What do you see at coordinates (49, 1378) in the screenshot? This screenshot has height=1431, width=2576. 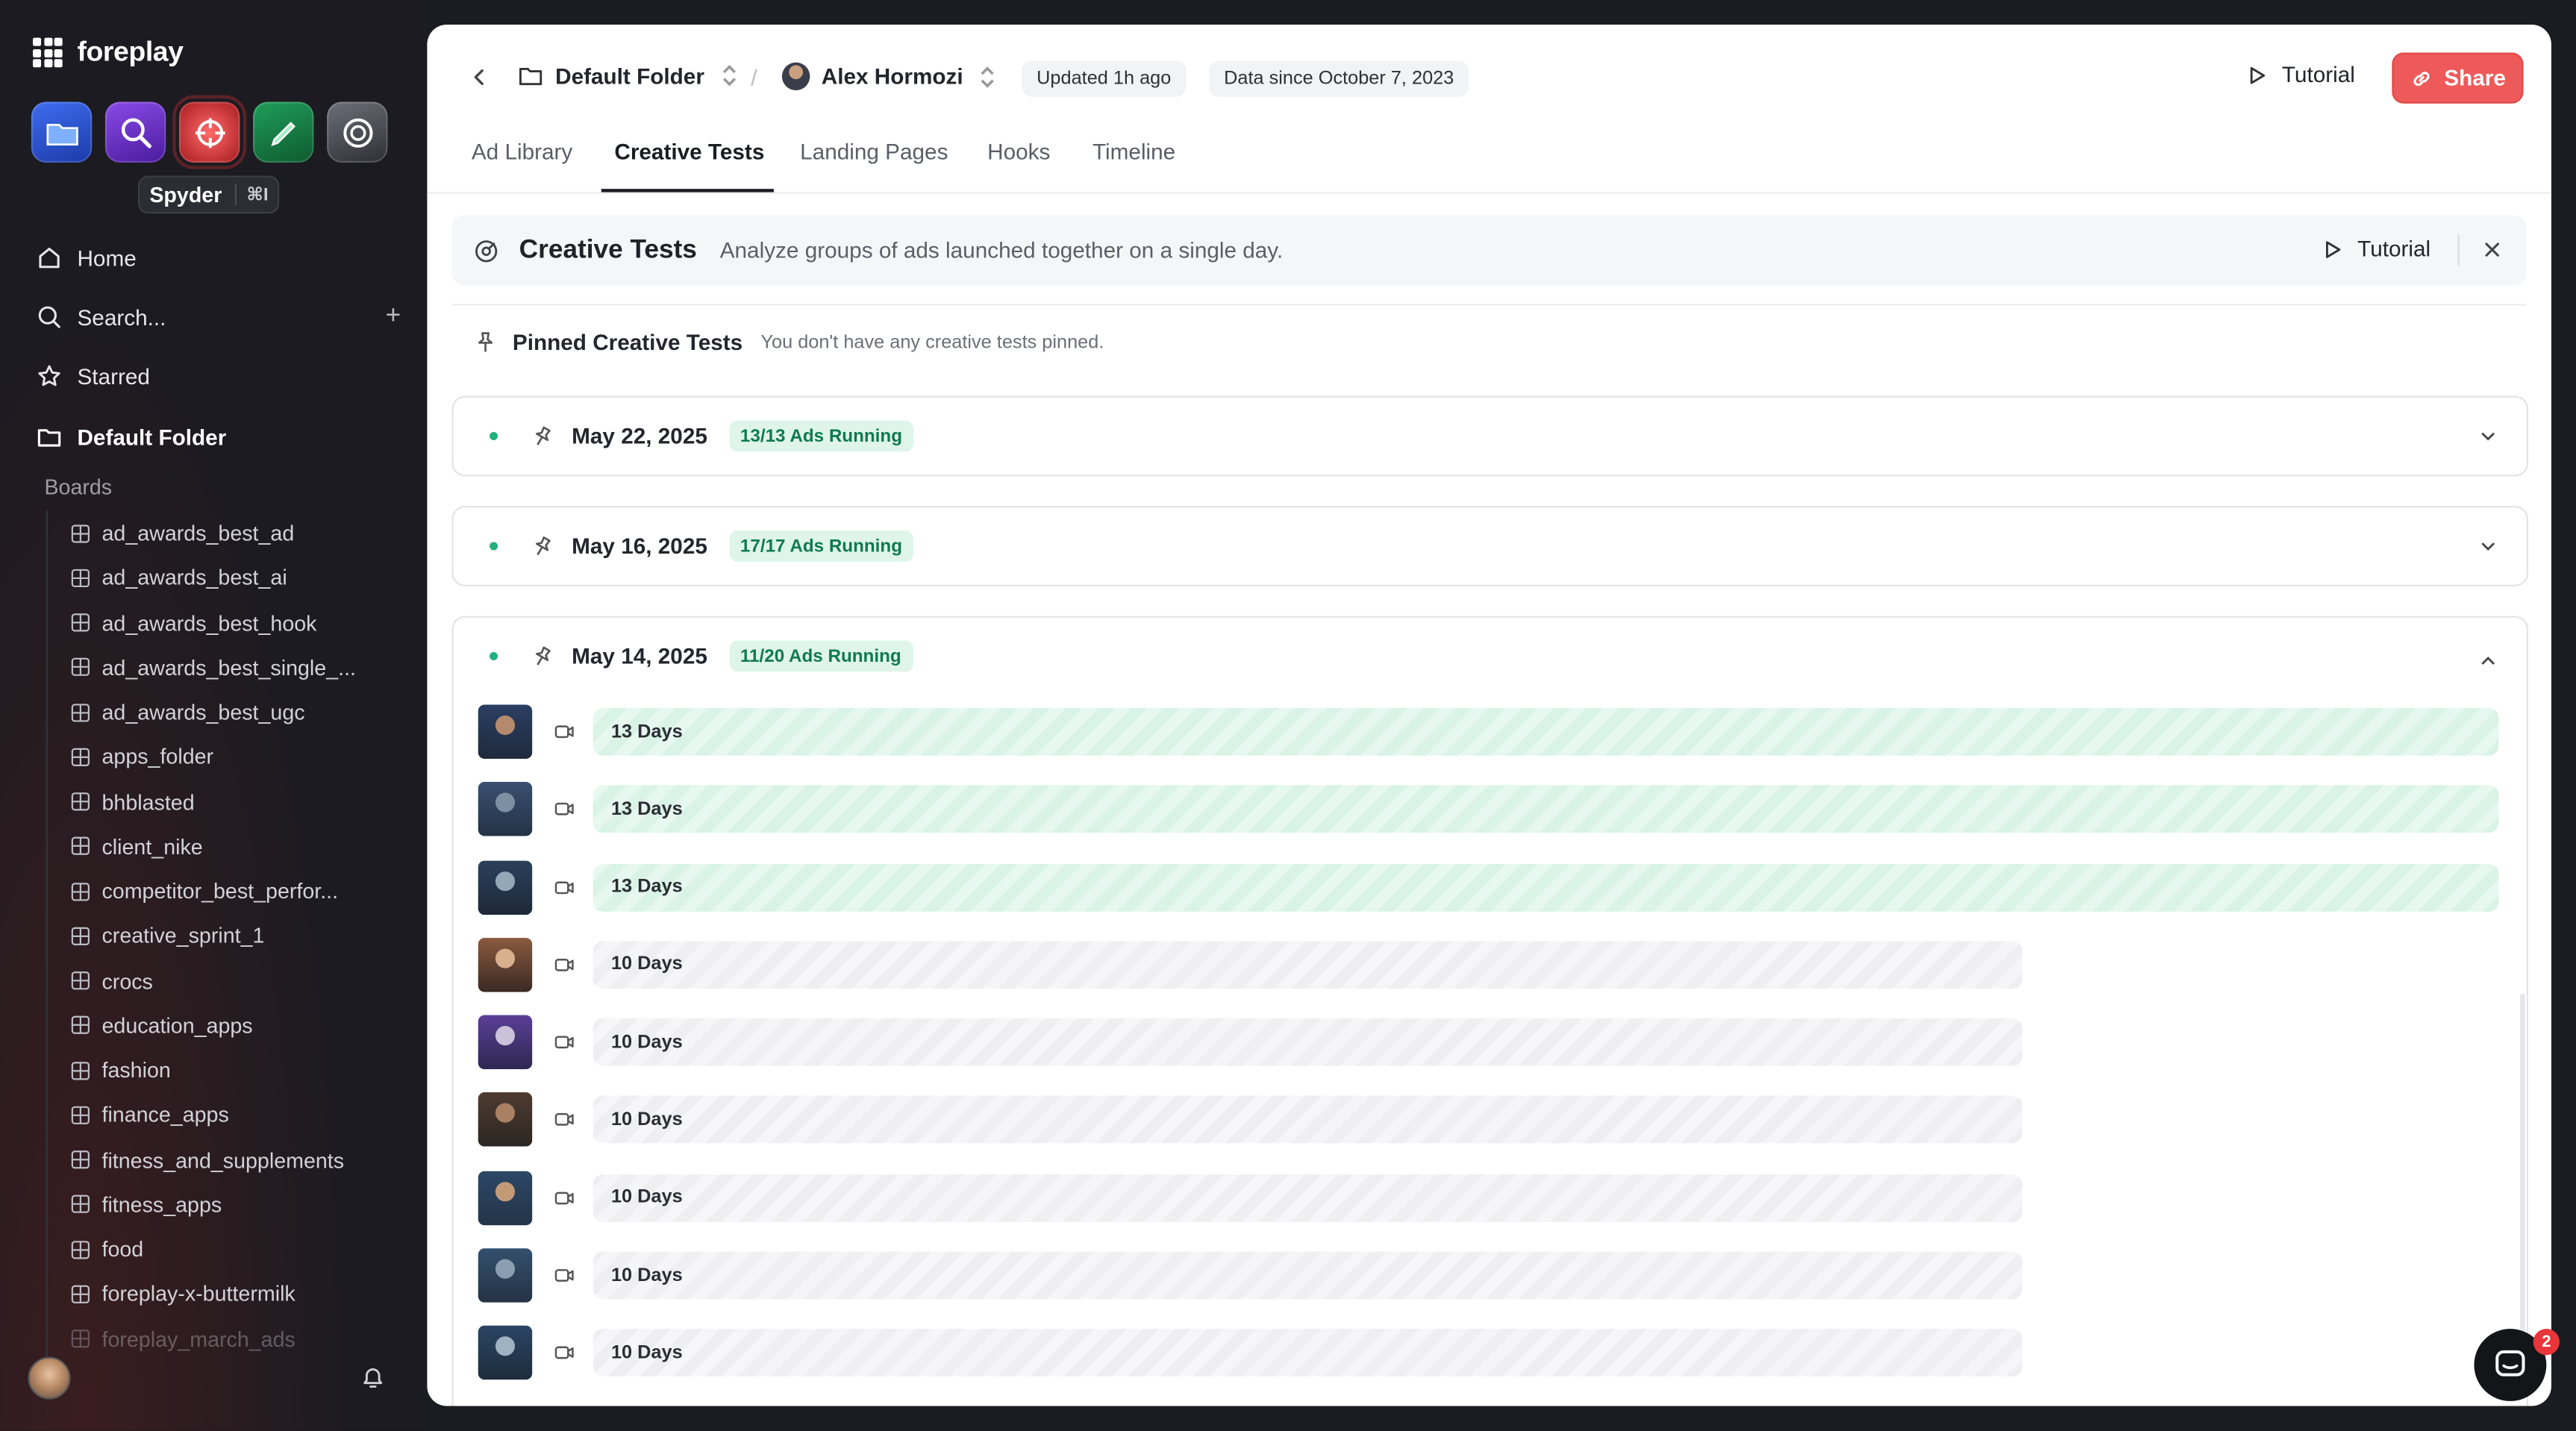 I see `user-avatar` at bounding box center [49, 1378].